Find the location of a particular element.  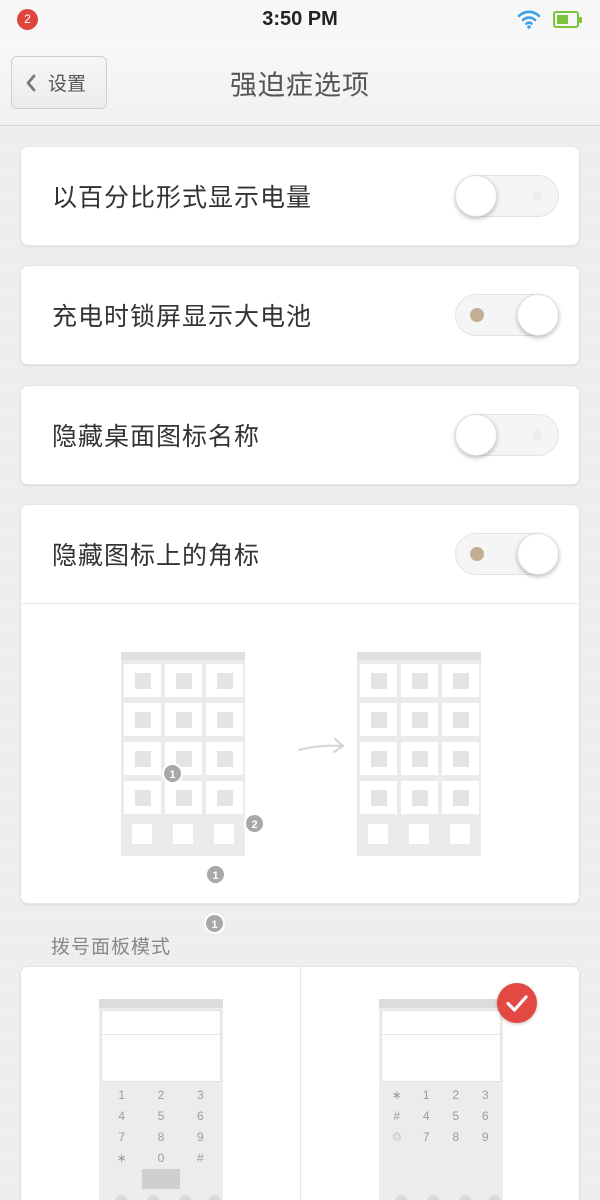

setting-row: 充电时锁屏显示大电池 is located at coordinates (300, 315).